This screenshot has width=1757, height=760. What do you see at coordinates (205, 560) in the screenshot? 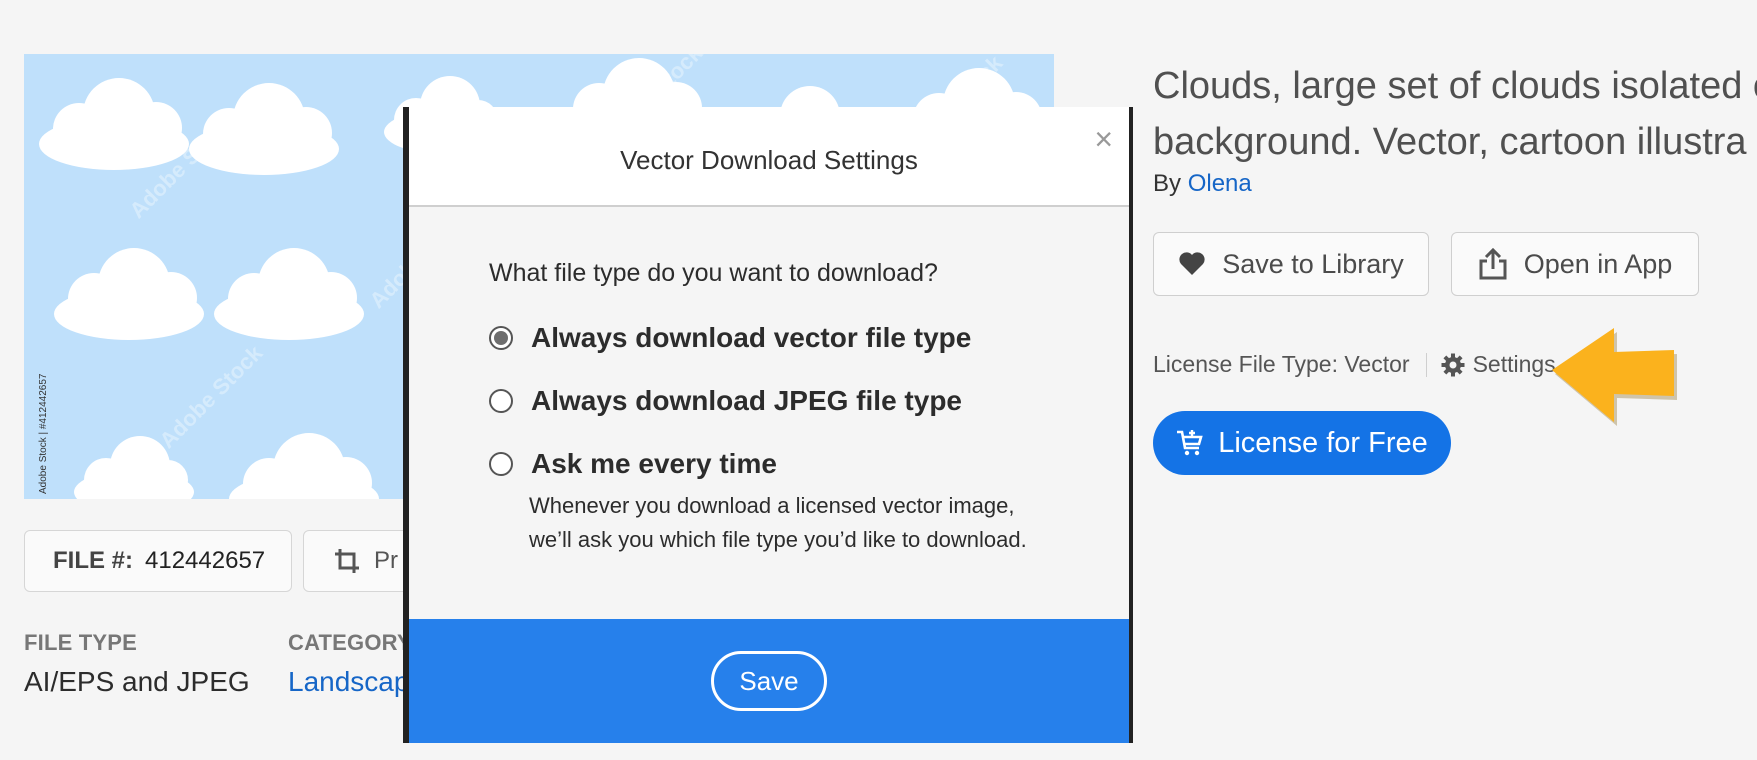
I see `file-number-value: 412442657` at bounding box center [205, 560].